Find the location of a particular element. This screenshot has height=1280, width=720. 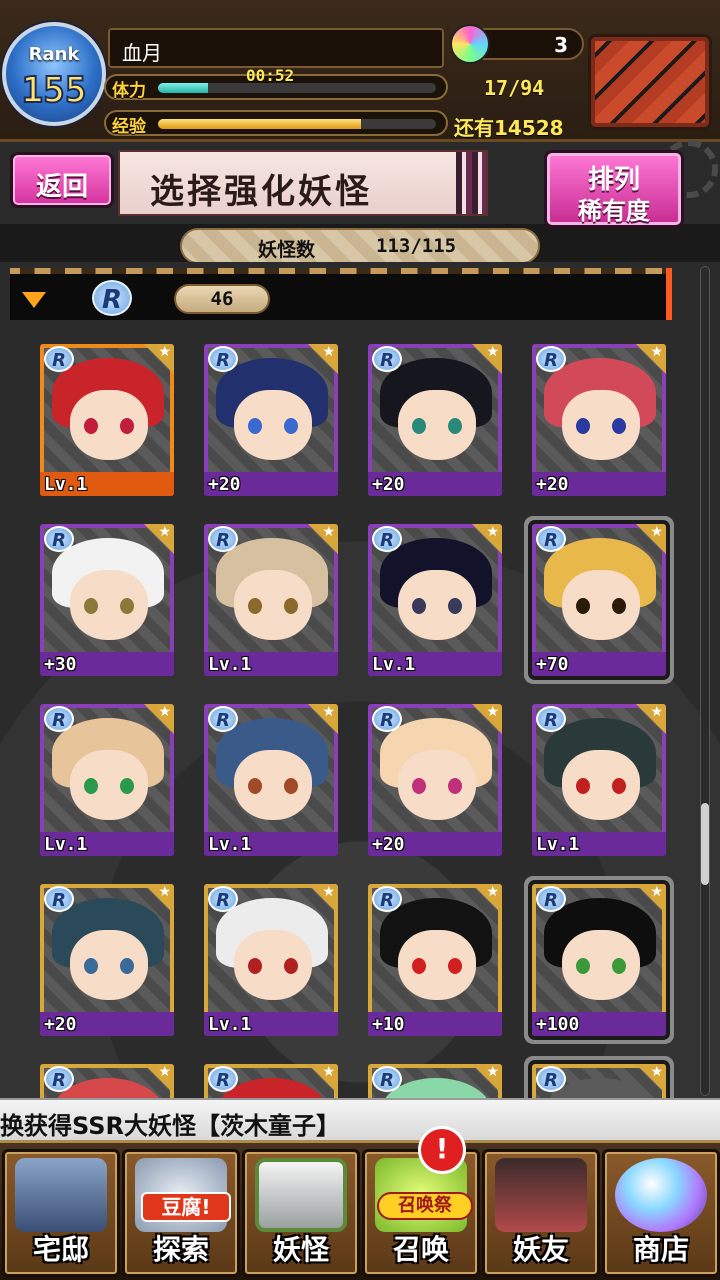

page-title: 选择强化妖怪 is located at coordinates (261, 192).